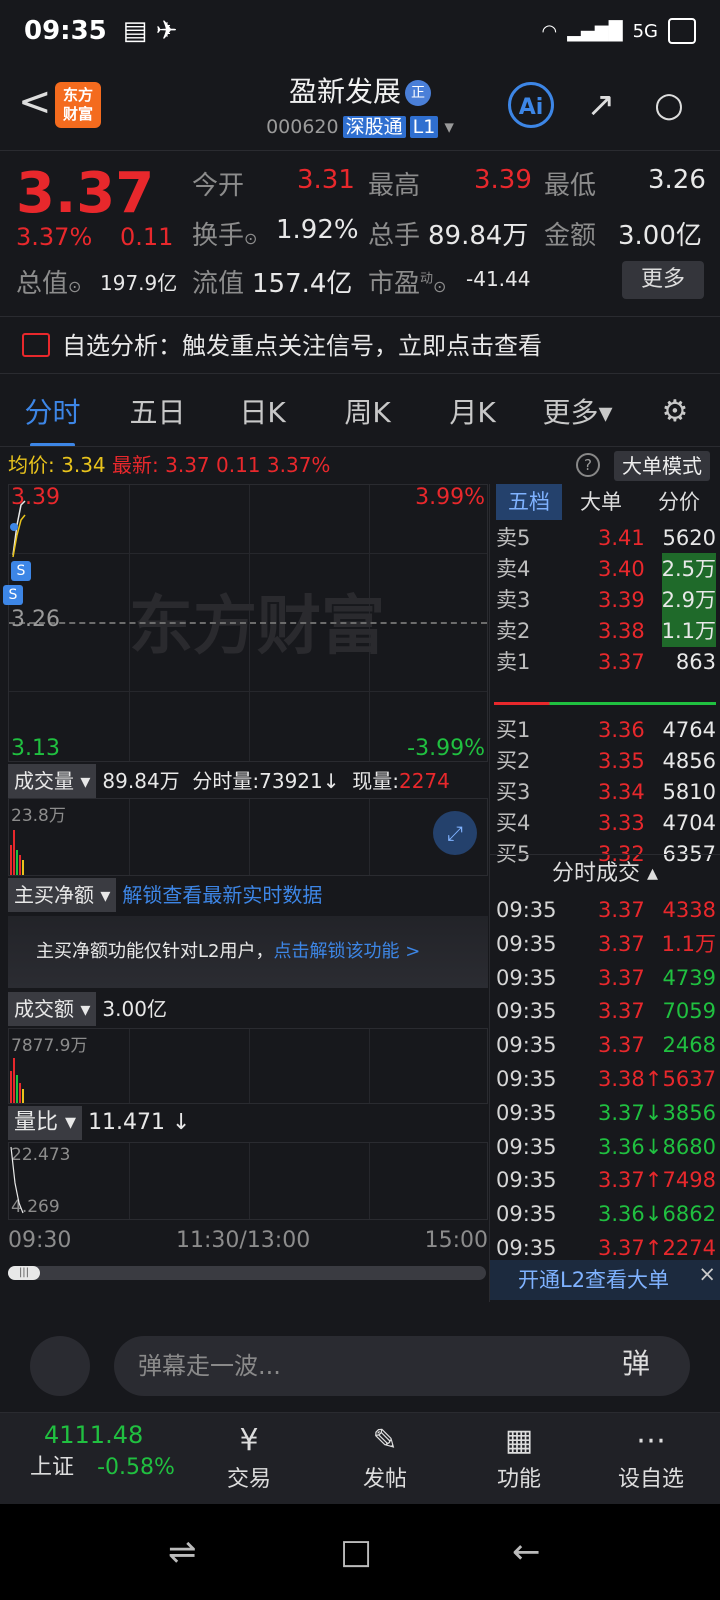  I want to click on time-scrollbar: |||, so click(247, 1273).